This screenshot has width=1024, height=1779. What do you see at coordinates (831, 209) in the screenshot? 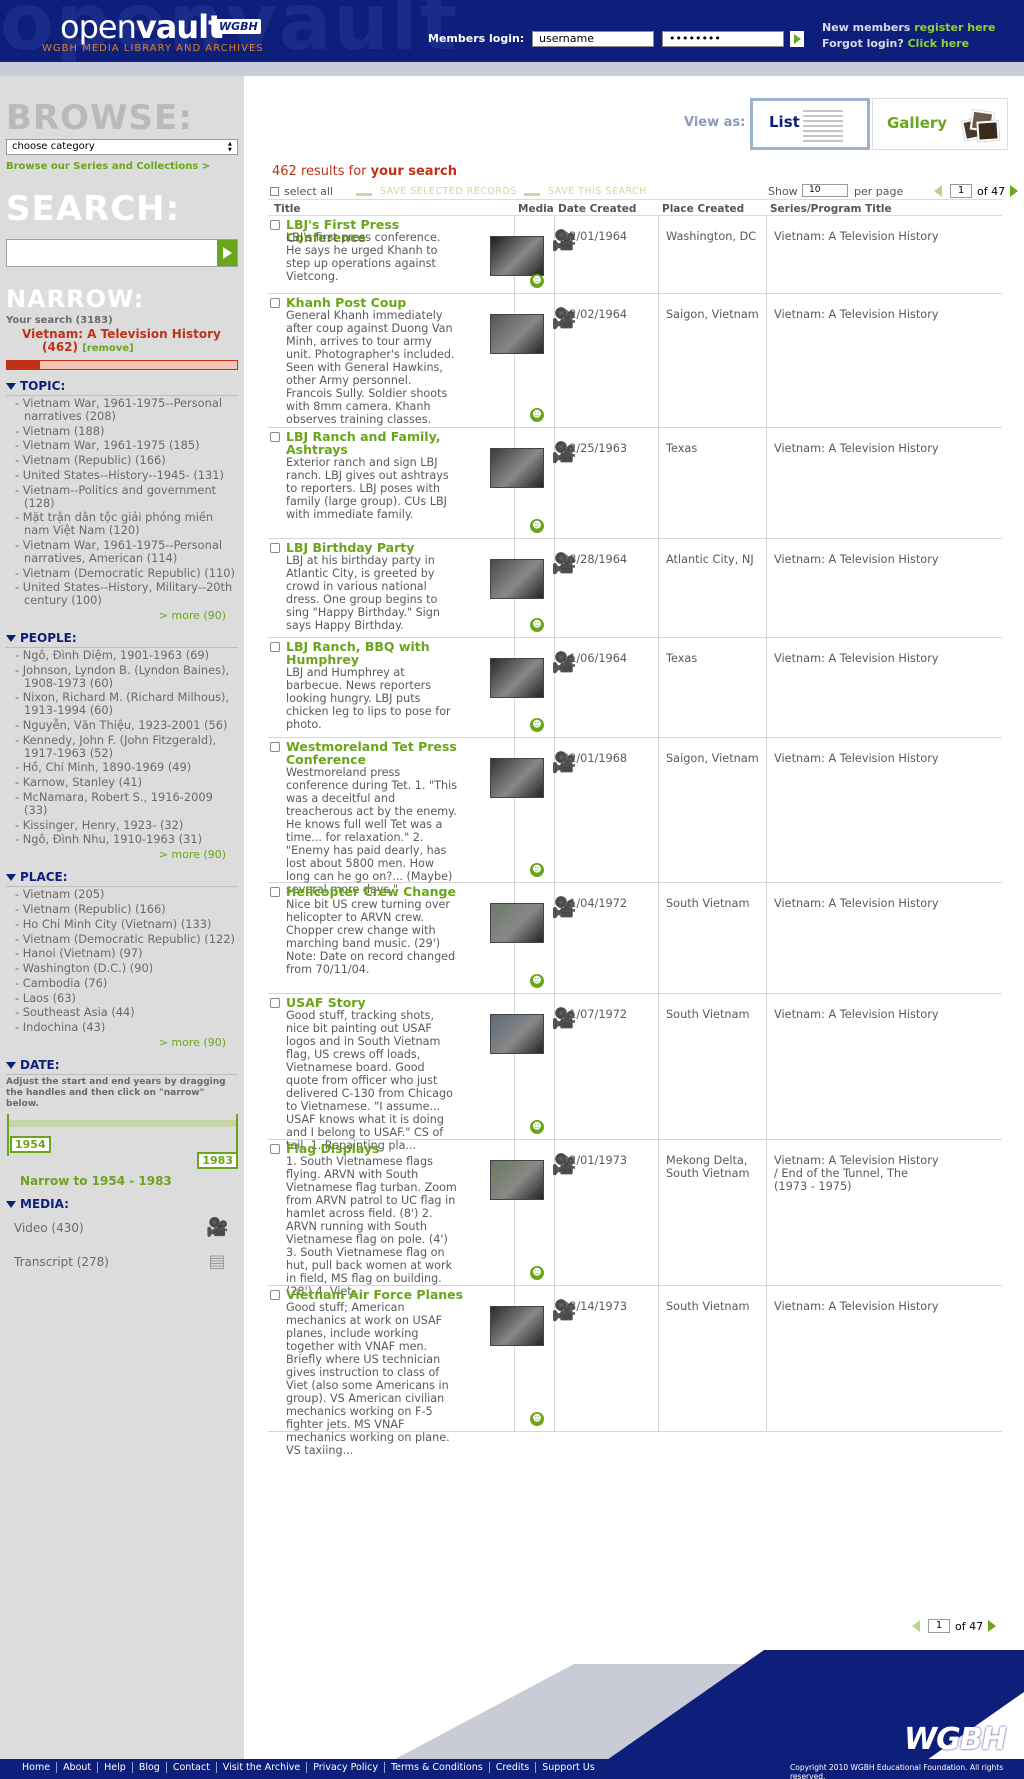
I see `column-series: Series/Program Title` at bounding box center [831, 209].